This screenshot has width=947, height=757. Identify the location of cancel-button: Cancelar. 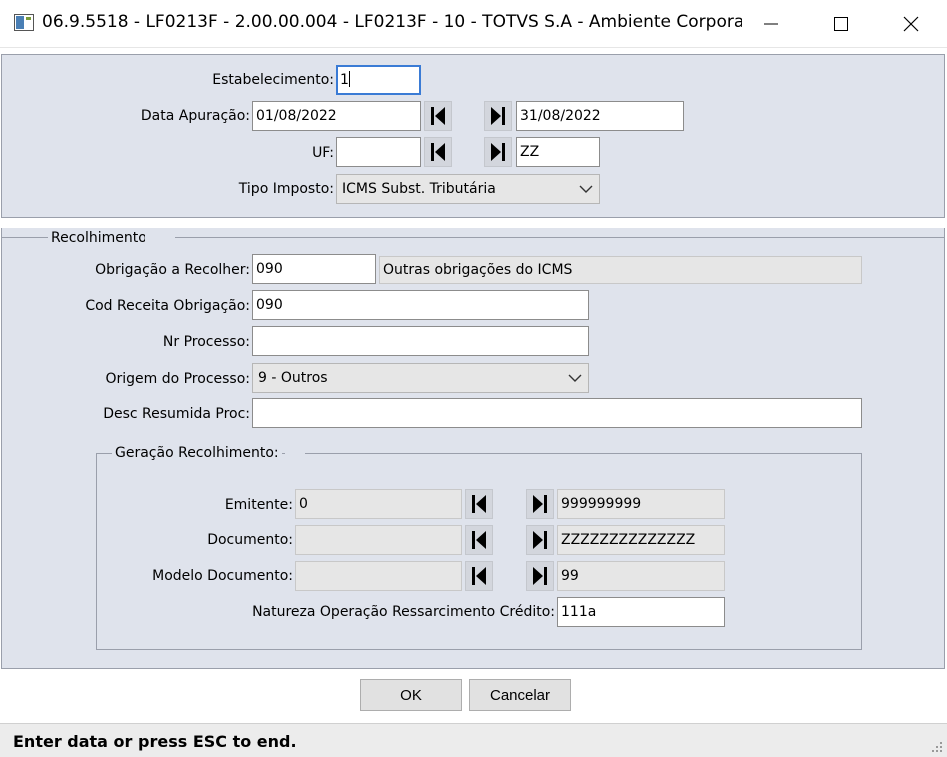
(520, 695).